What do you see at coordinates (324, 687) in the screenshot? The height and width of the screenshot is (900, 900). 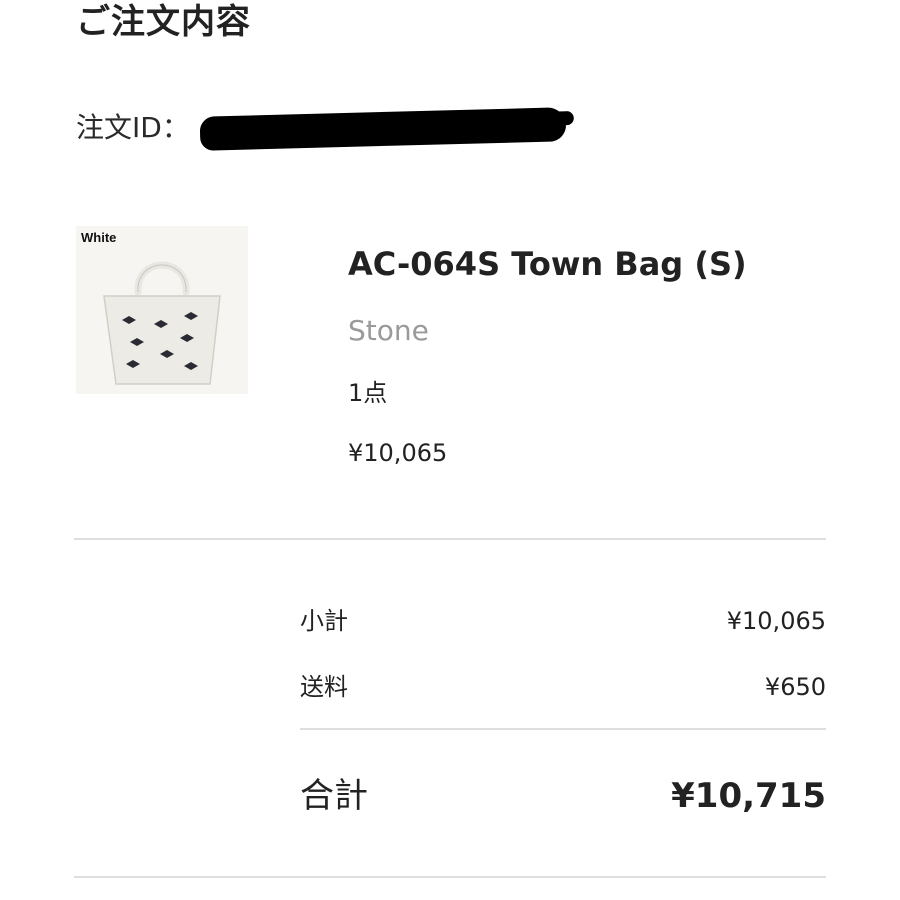 I see `shipping-label: 送料` at bounding box center [324, 687].